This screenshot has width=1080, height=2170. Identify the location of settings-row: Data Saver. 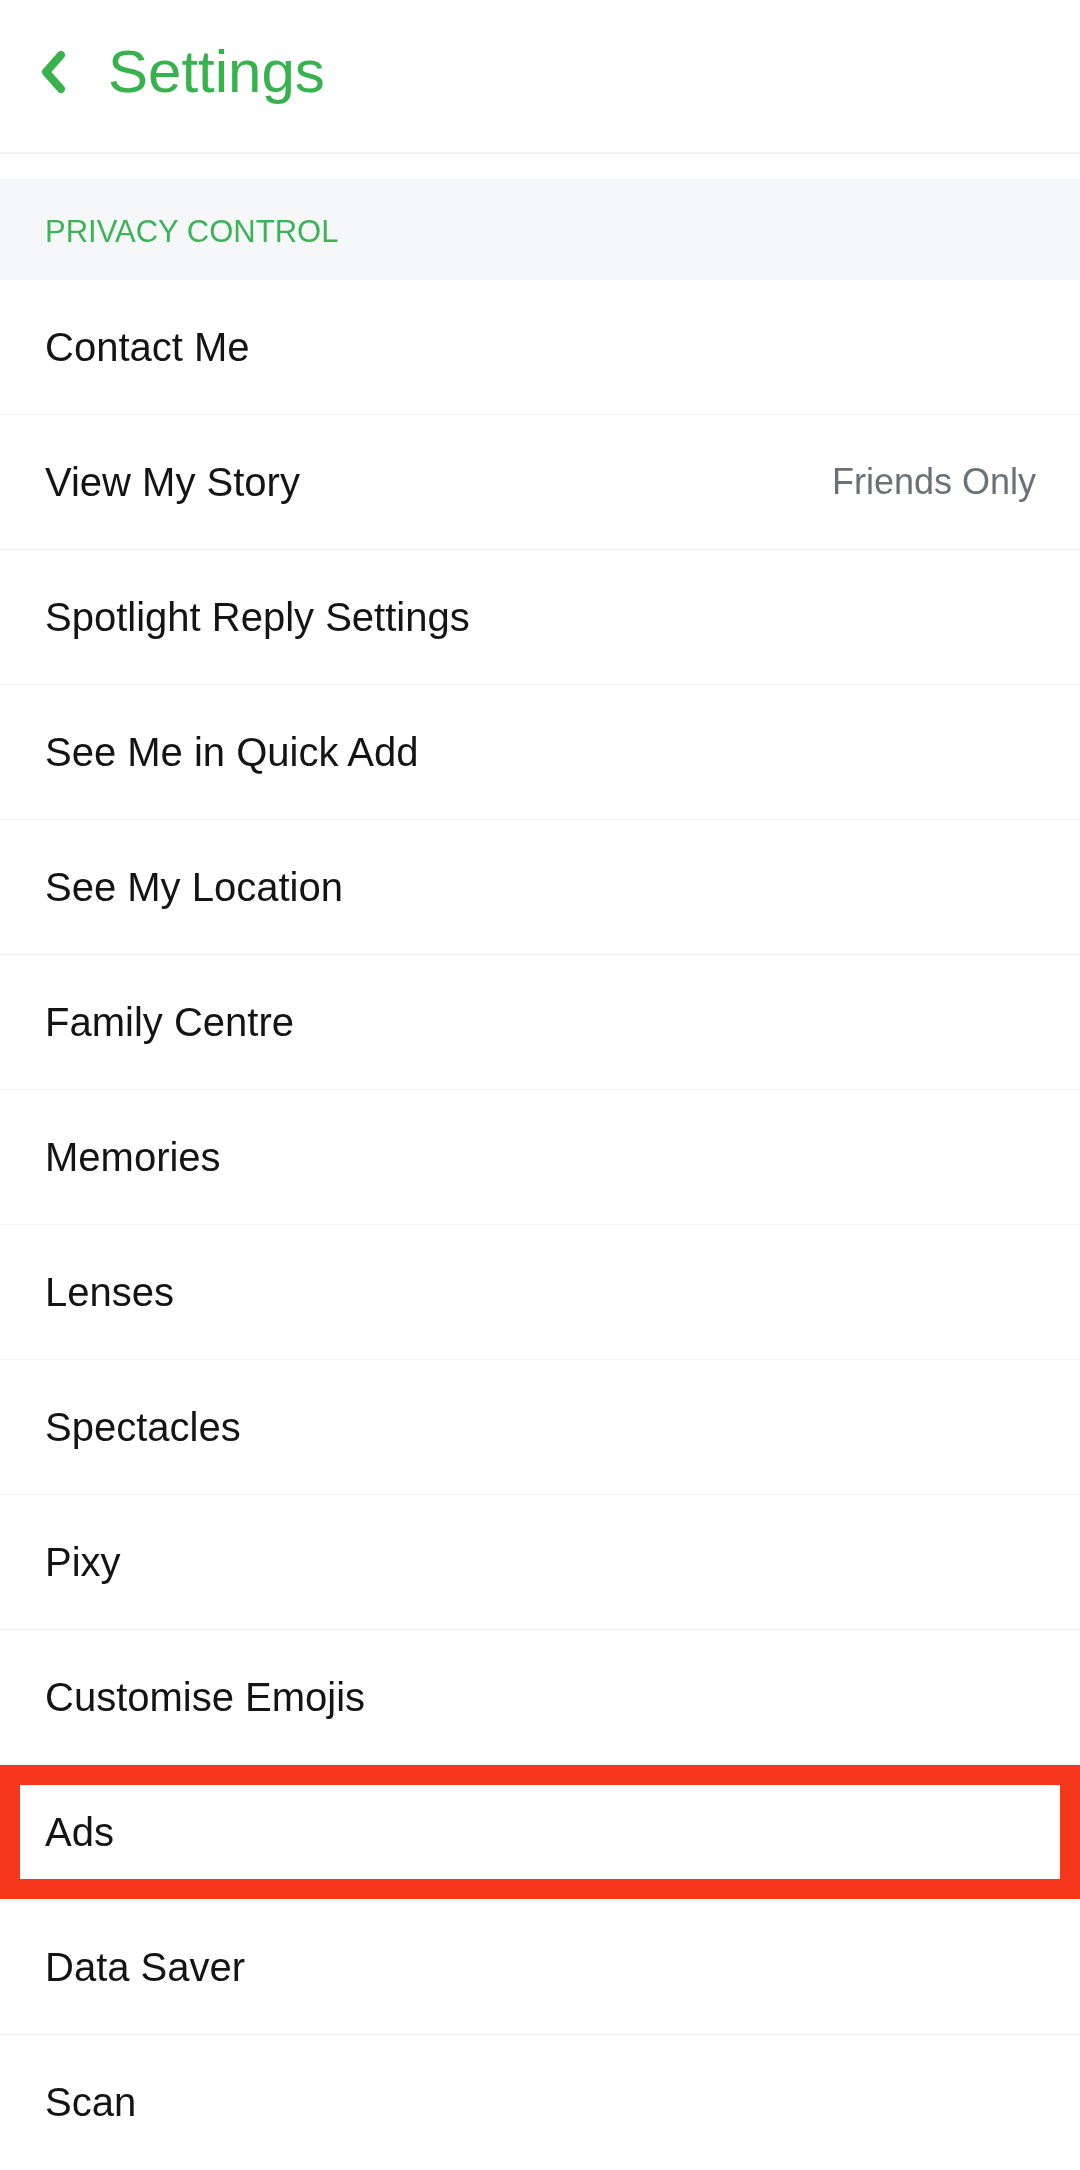
(540, 1967).